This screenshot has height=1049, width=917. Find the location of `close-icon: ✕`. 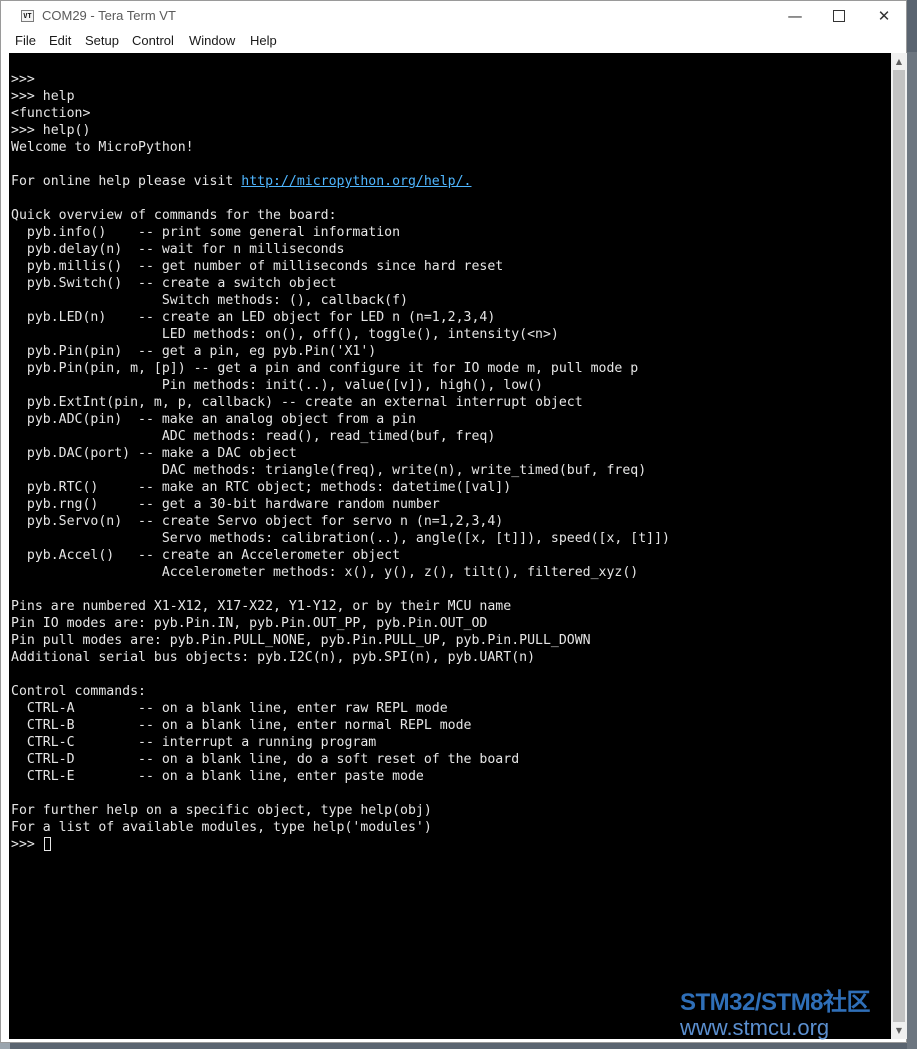

close-icon: ✕ is located at coordinates (884, 16).